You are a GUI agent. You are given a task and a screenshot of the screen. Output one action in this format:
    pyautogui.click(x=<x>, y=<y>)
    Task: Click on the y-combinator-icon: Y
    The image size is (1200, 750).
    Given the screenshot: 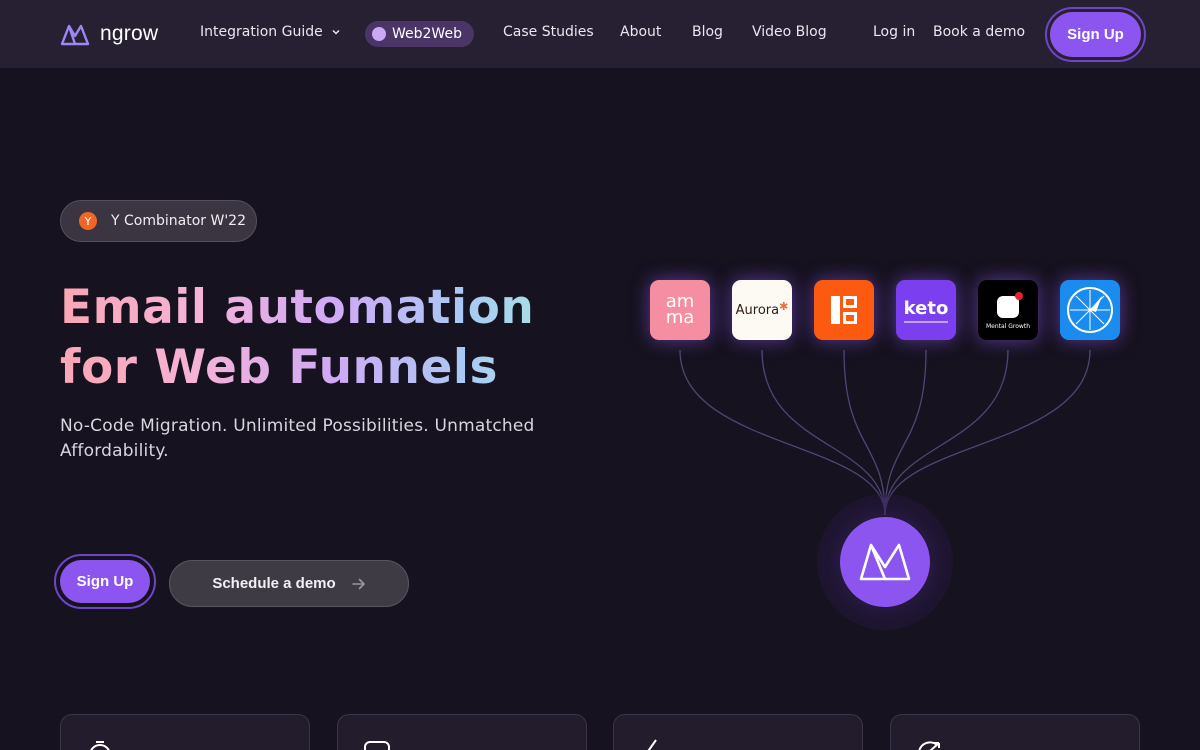 What is the action you would take?
    pyautogui.click(x=88, y=221)
    